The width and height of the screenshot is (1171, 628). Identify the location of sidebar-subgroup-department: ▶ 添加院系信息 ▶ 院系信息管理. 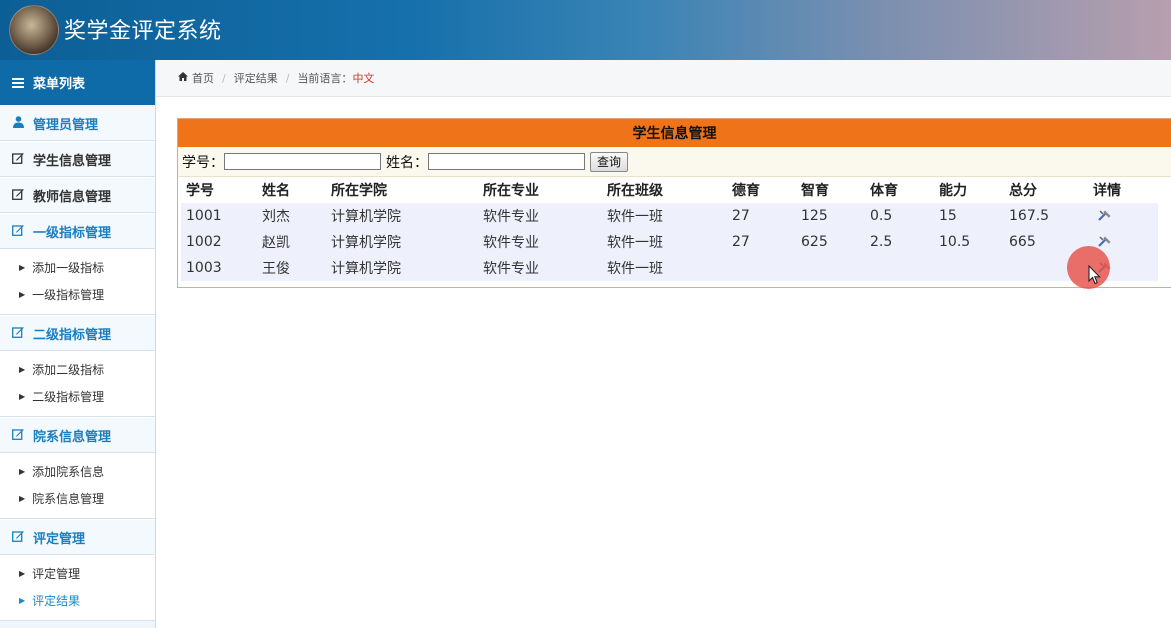
(77, 486).